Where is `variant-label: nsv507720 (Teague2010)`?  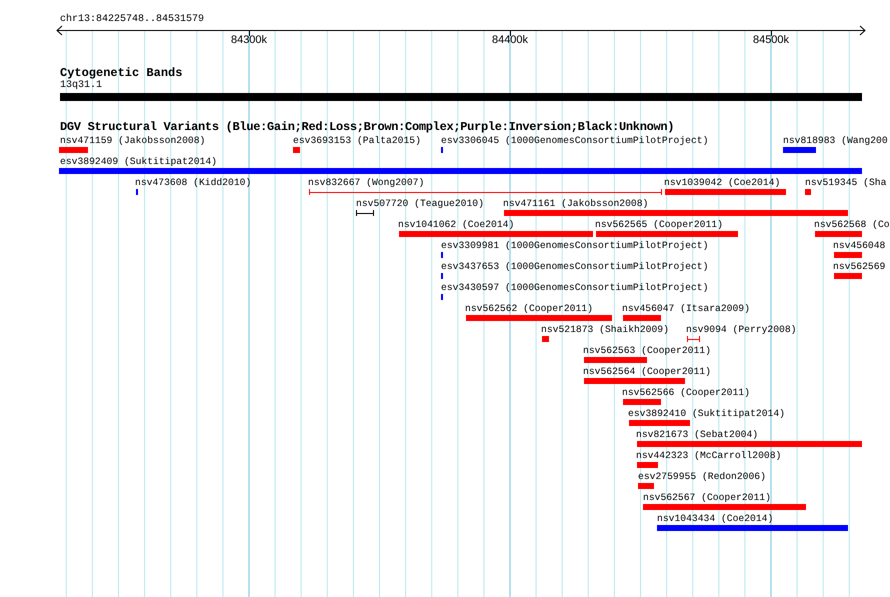
variant-label: nsv507720 (Teague2010) is located at coordinates (420, 203).